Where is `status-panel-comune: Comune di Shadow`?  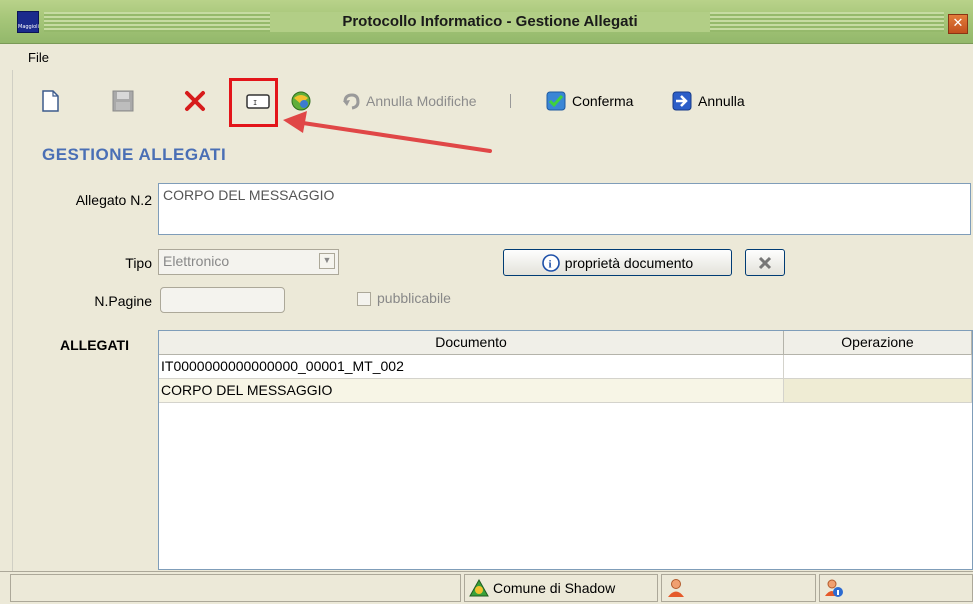 status-panel-comune: Comune di Shadow is located at coordinates (561, 588).